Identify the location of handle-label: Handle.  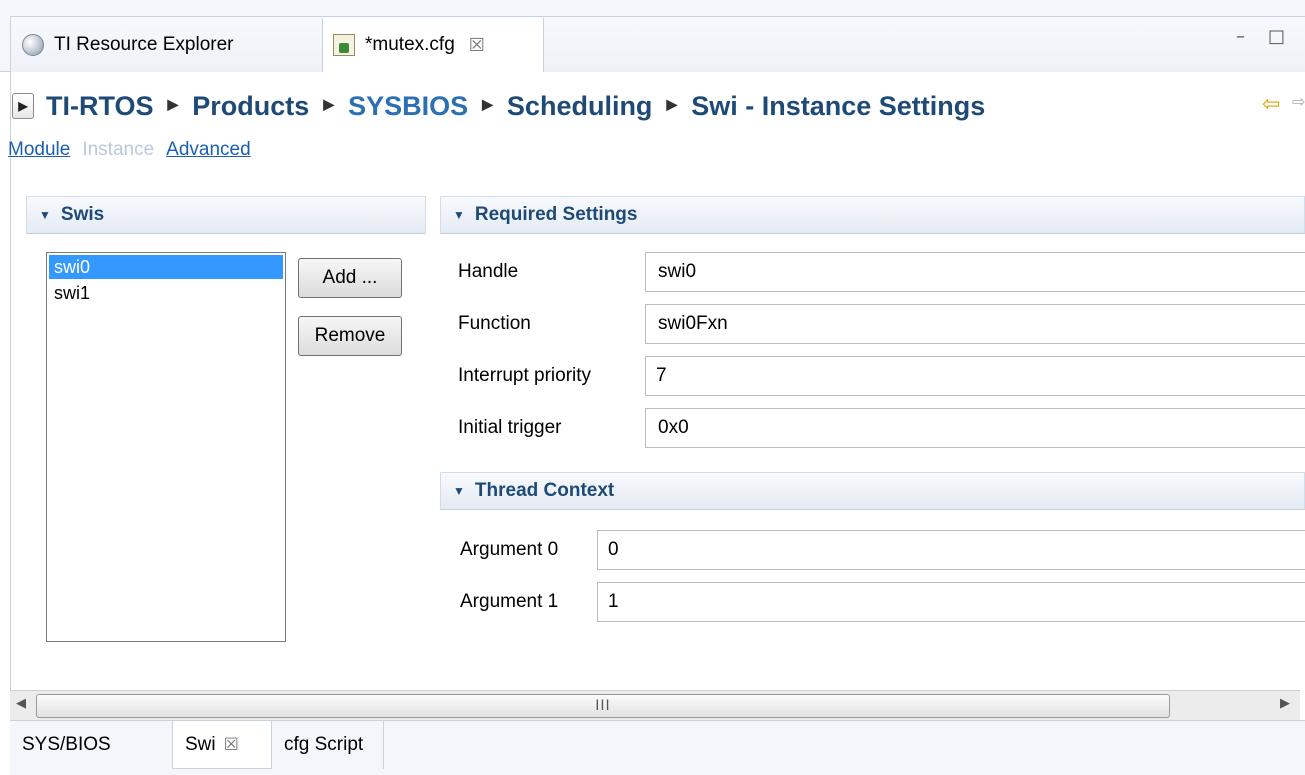
(488, 271).